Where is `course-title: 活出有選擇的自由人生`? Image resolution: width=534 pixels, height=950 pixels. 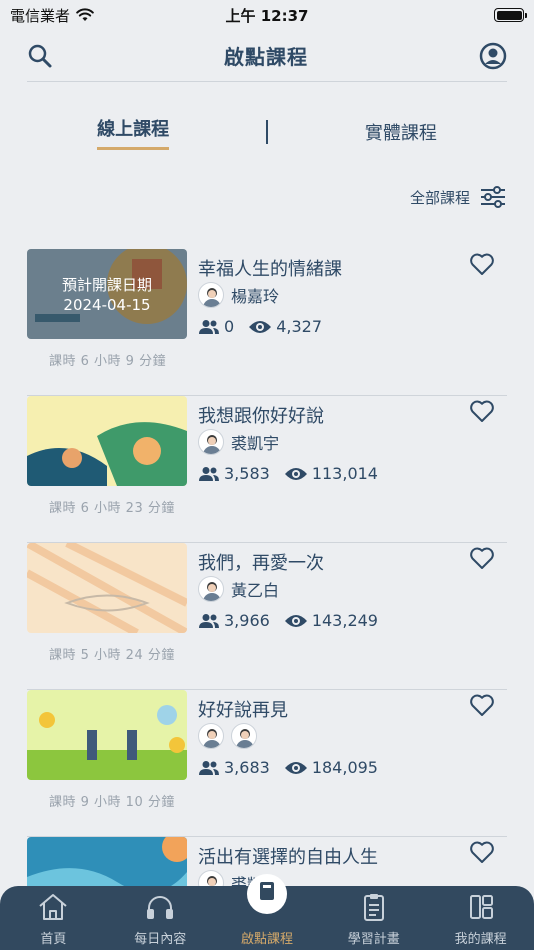 course-title: 活出有選擇的自由人生 is located at coordinates (288, 856).